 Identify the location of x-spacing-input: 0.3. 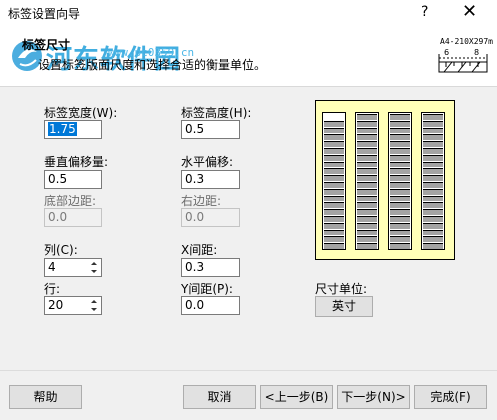
(210, 267).